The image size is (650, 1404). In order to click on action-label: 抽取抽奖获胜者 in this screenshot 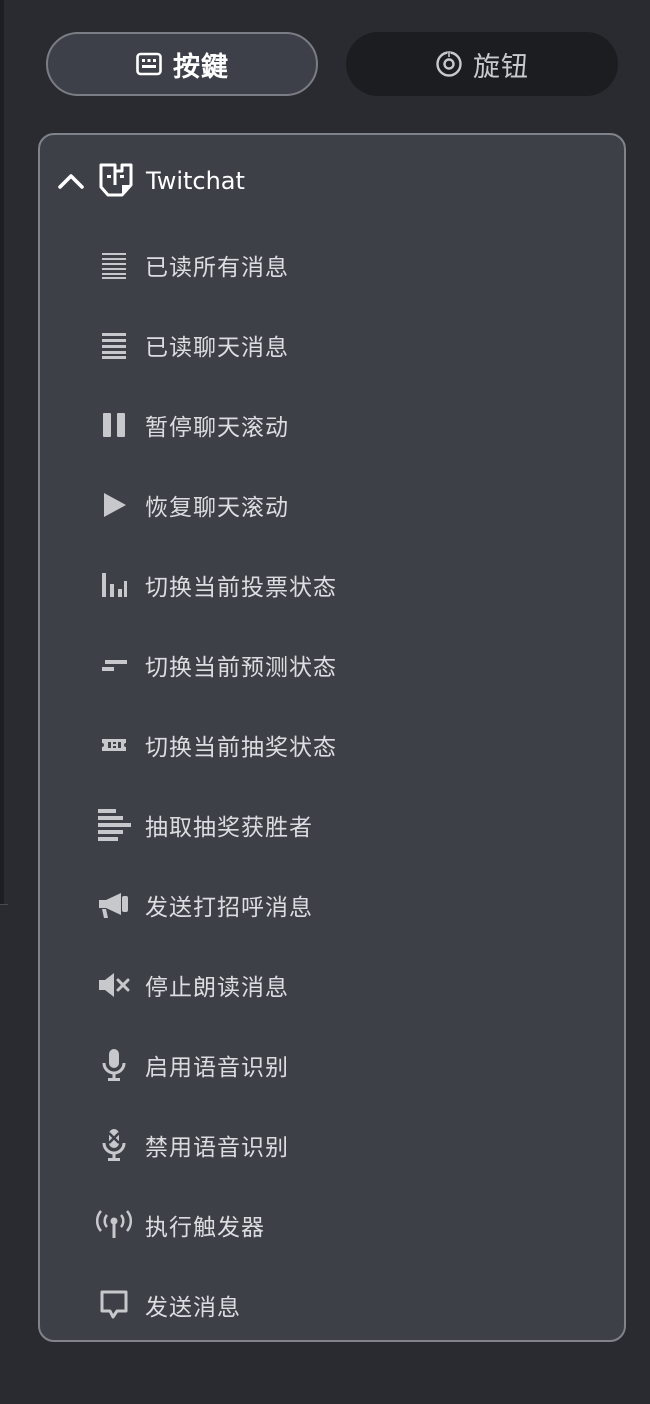, I will do `click(229, 828)`.